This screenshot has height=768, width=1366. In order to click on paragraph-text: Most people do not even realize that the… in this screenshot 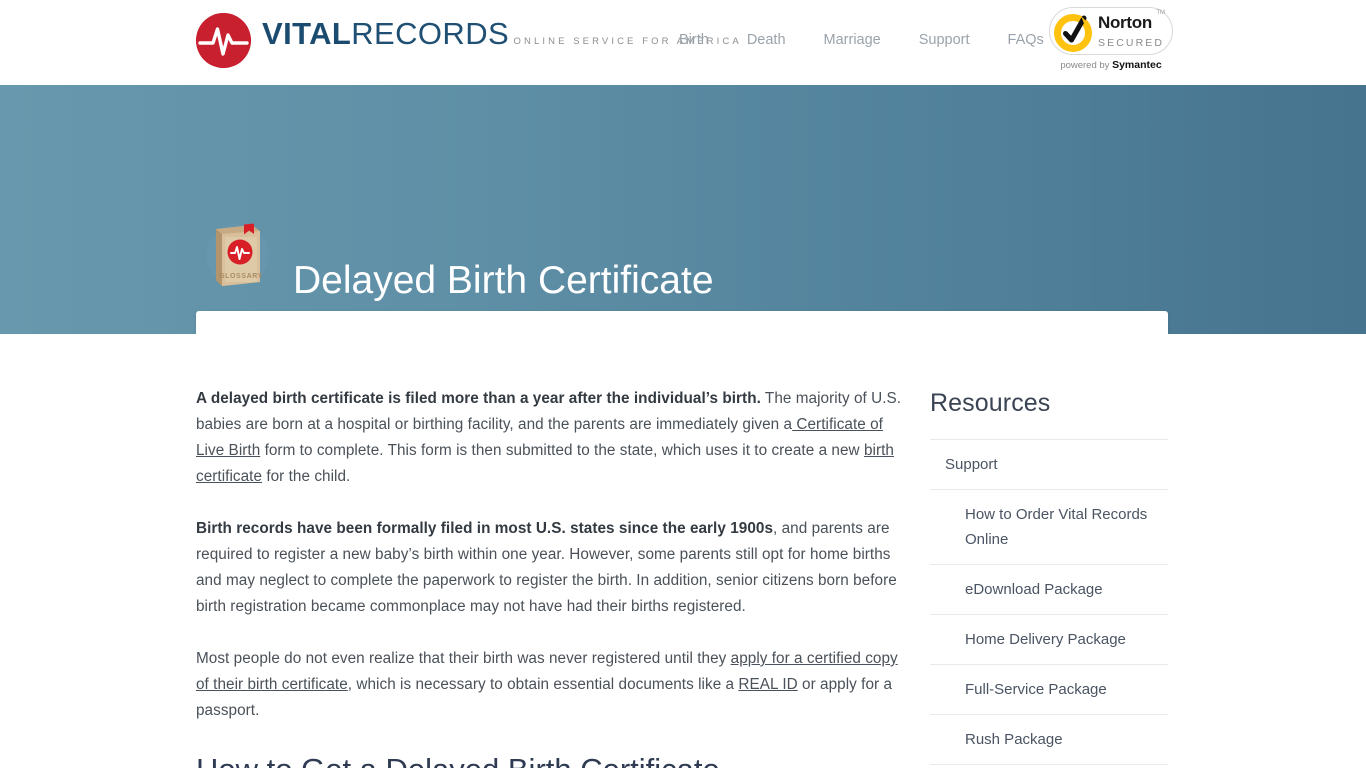, I will do `click(463, 658)`.